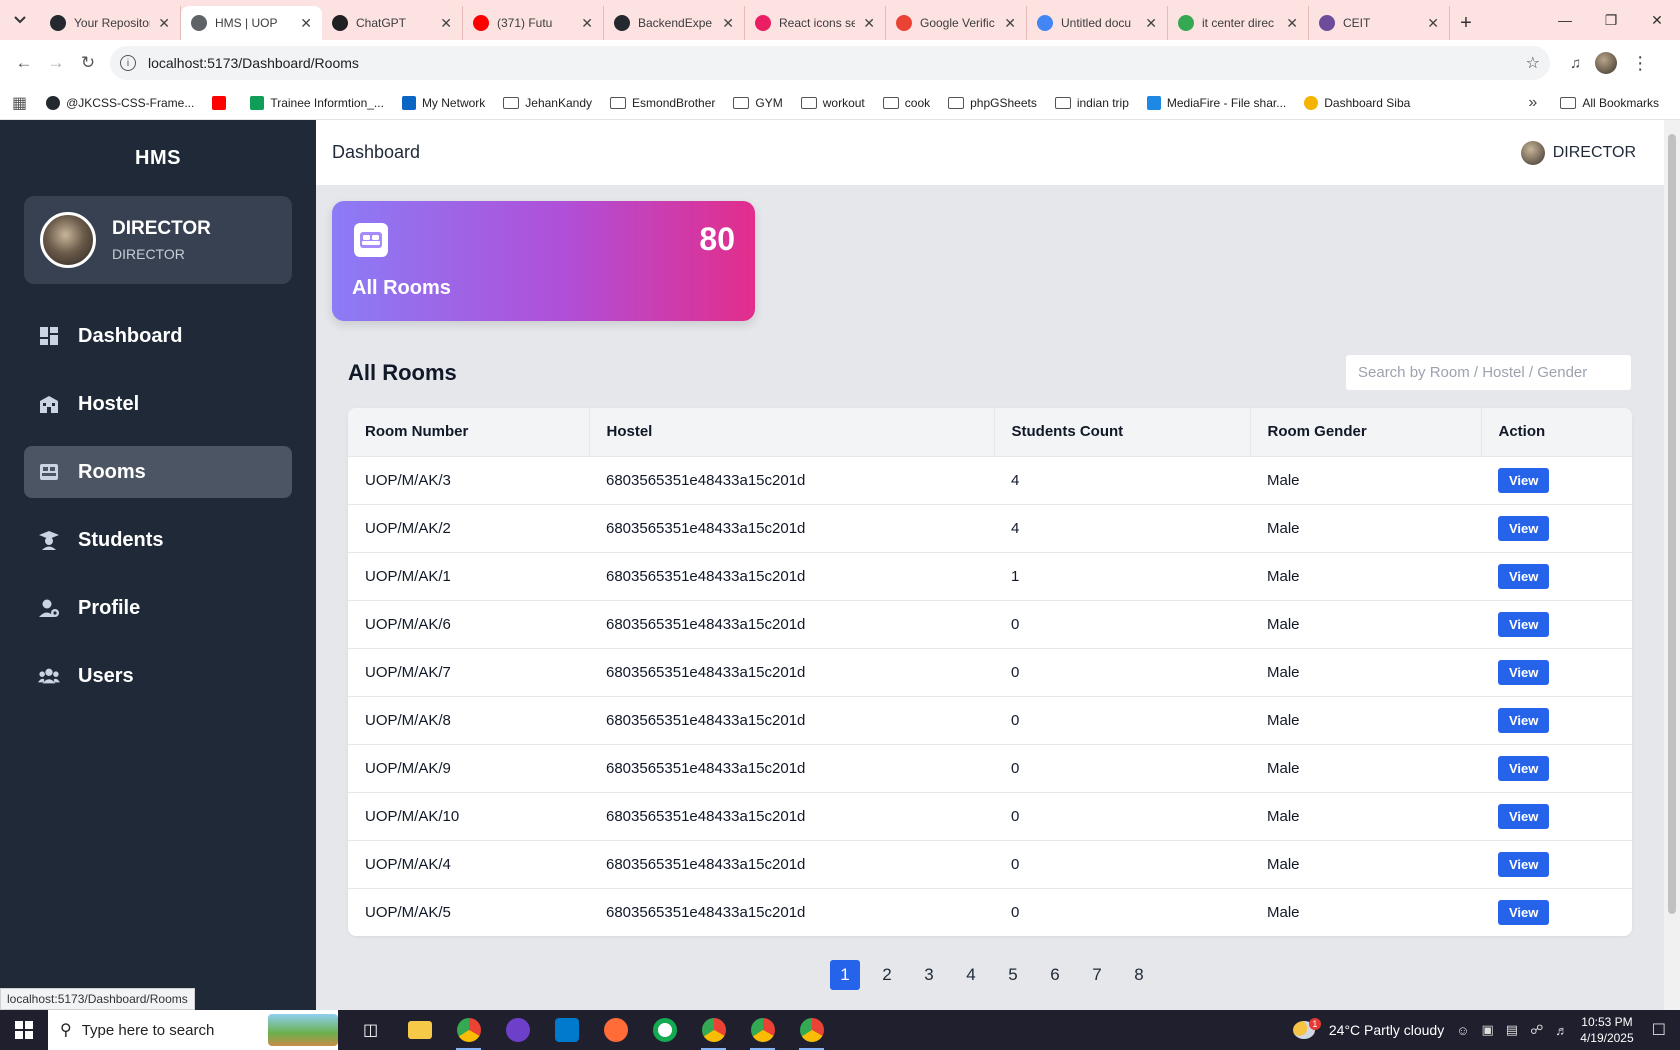 The width and height of the screenshot is (1680, 1050). I want to click on kebab-menu-icon: ⋮, so click(1640, 63).